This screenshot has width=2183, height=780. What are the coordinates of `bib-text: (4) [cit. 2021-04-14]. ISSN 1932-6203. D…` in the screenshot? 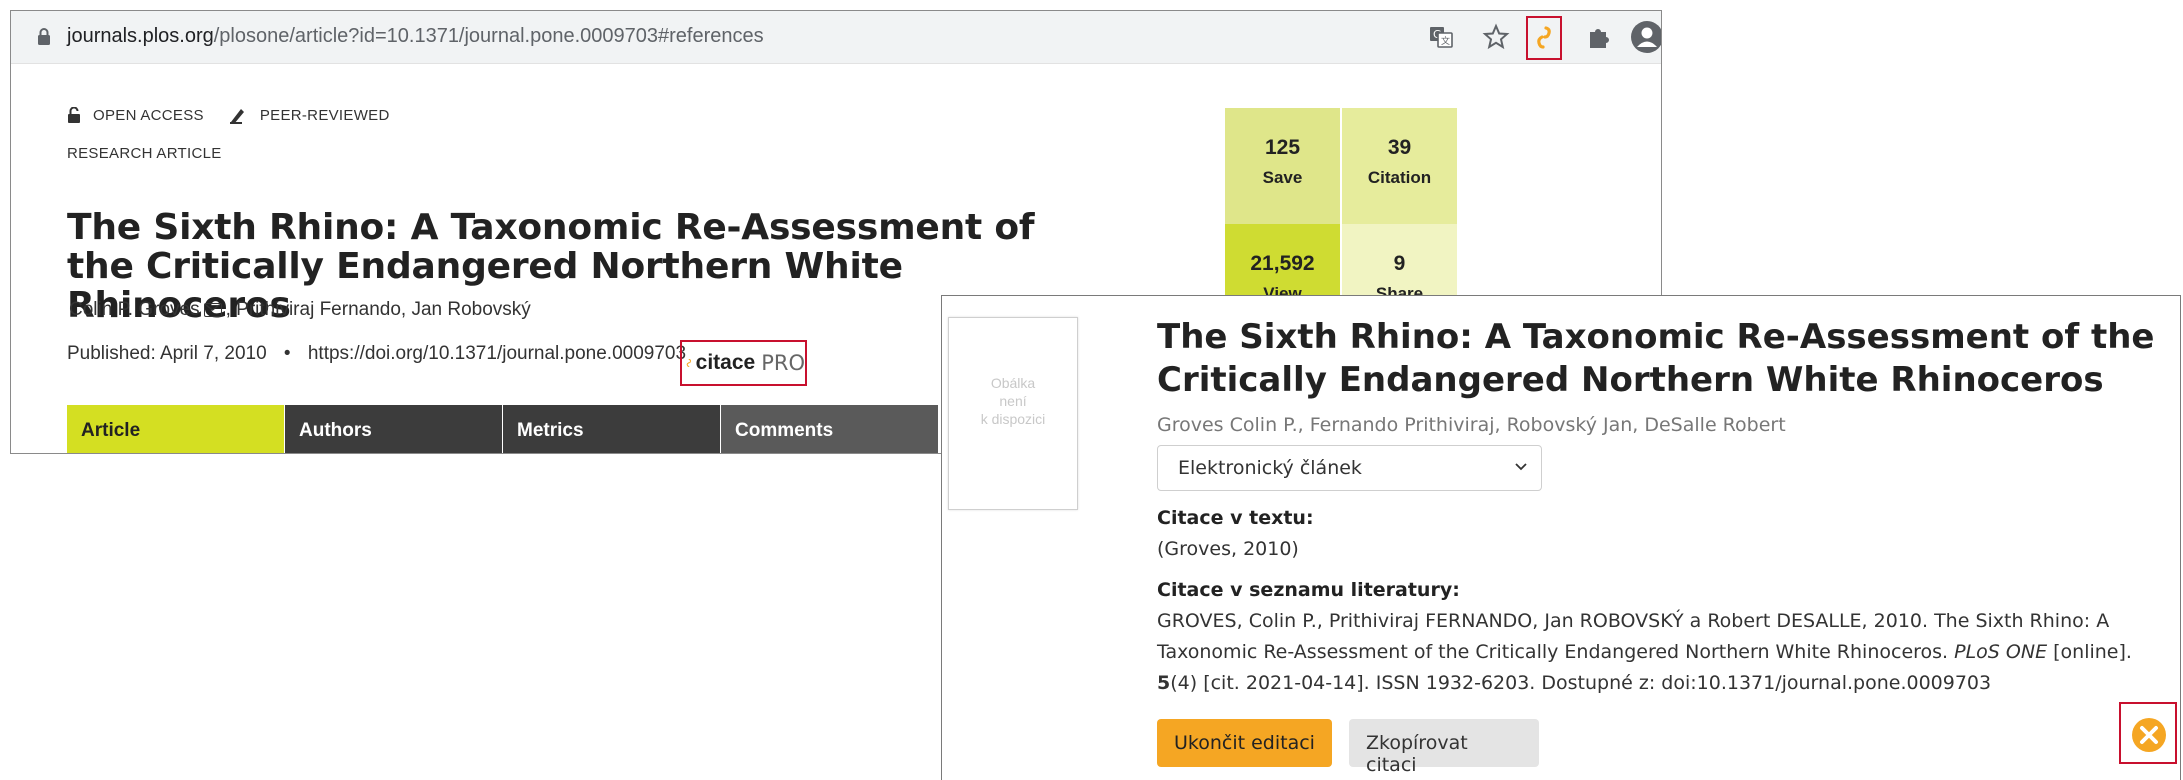 It's located at (1581, 683).